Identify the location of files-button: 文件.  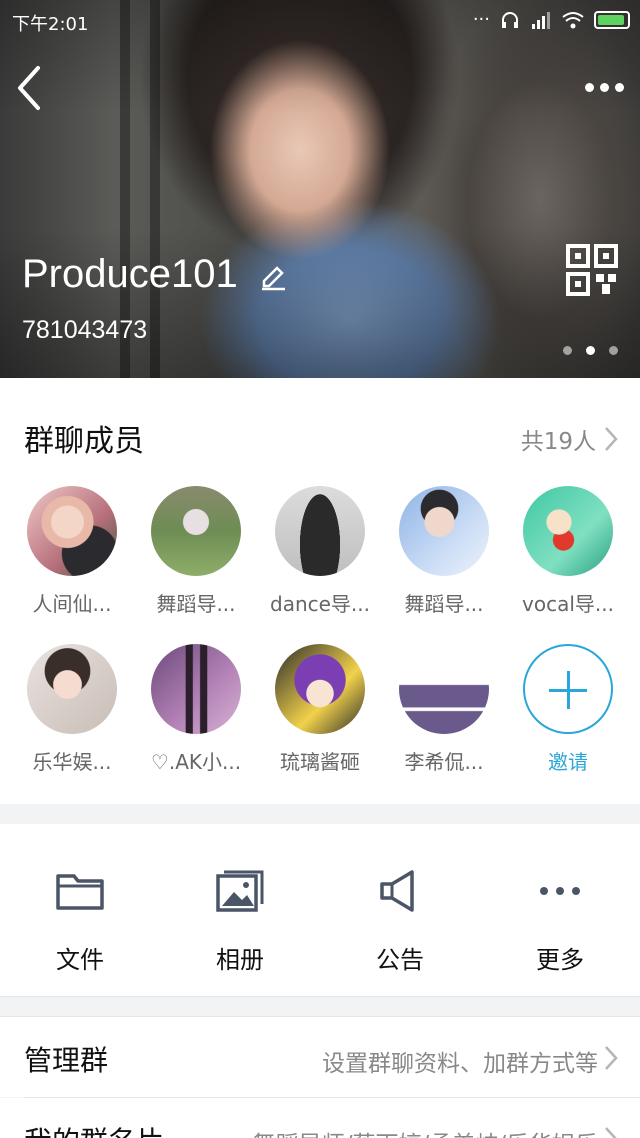
(80, 920).